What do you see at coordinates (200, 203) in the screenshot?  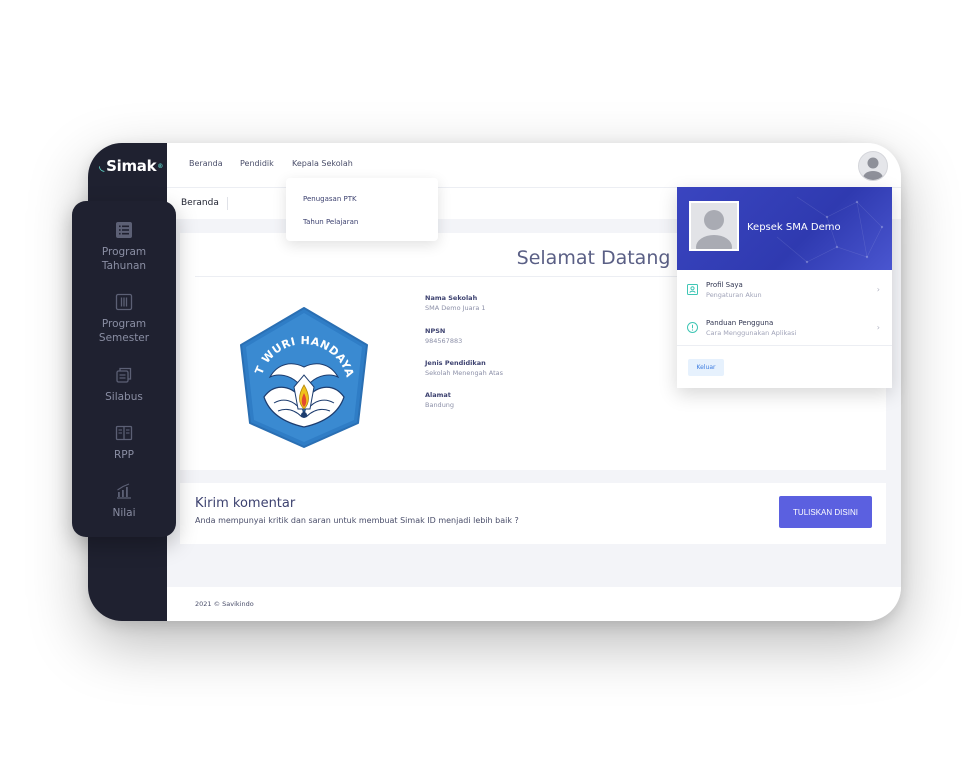 I see `breadcrumb: Beranda` at bounding box center [200, 203].